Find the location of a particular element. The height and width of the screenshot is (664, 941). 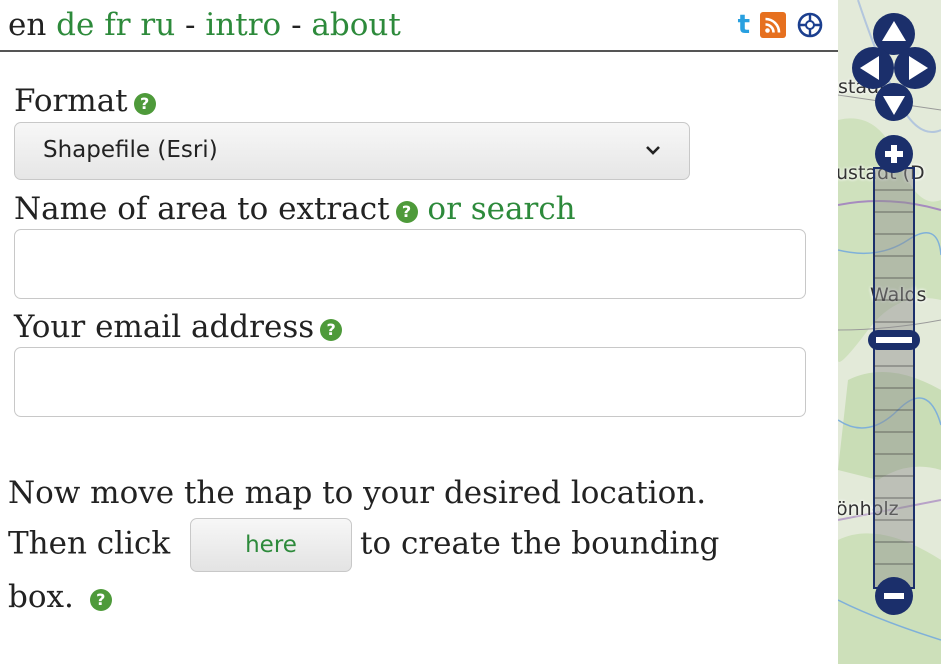

zoom-out-button is located at coordinates (894, 596).